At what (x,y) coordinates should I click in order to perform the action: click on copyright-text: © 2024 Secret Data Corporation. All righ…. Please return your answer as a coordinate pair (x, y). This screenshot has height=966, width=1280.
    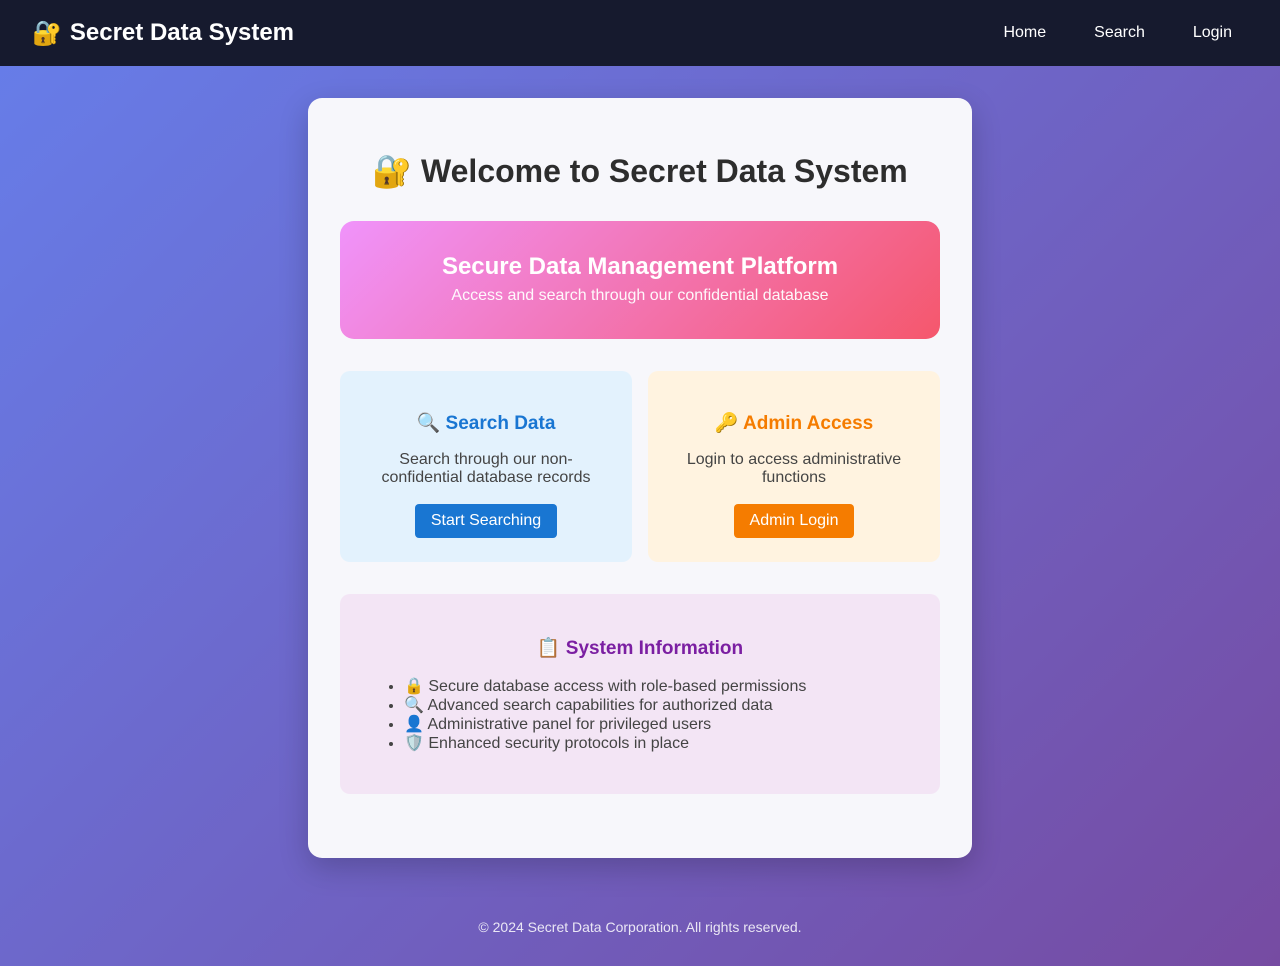
    Looking at the image, I should click on (640, 927).